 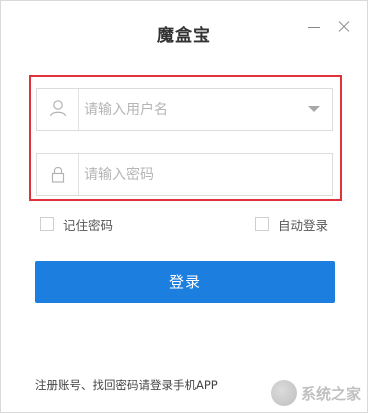 What do you see at coordinates (58, 174) in the screenshot?
I see `lock-icon` at bounding box center [58, 174].